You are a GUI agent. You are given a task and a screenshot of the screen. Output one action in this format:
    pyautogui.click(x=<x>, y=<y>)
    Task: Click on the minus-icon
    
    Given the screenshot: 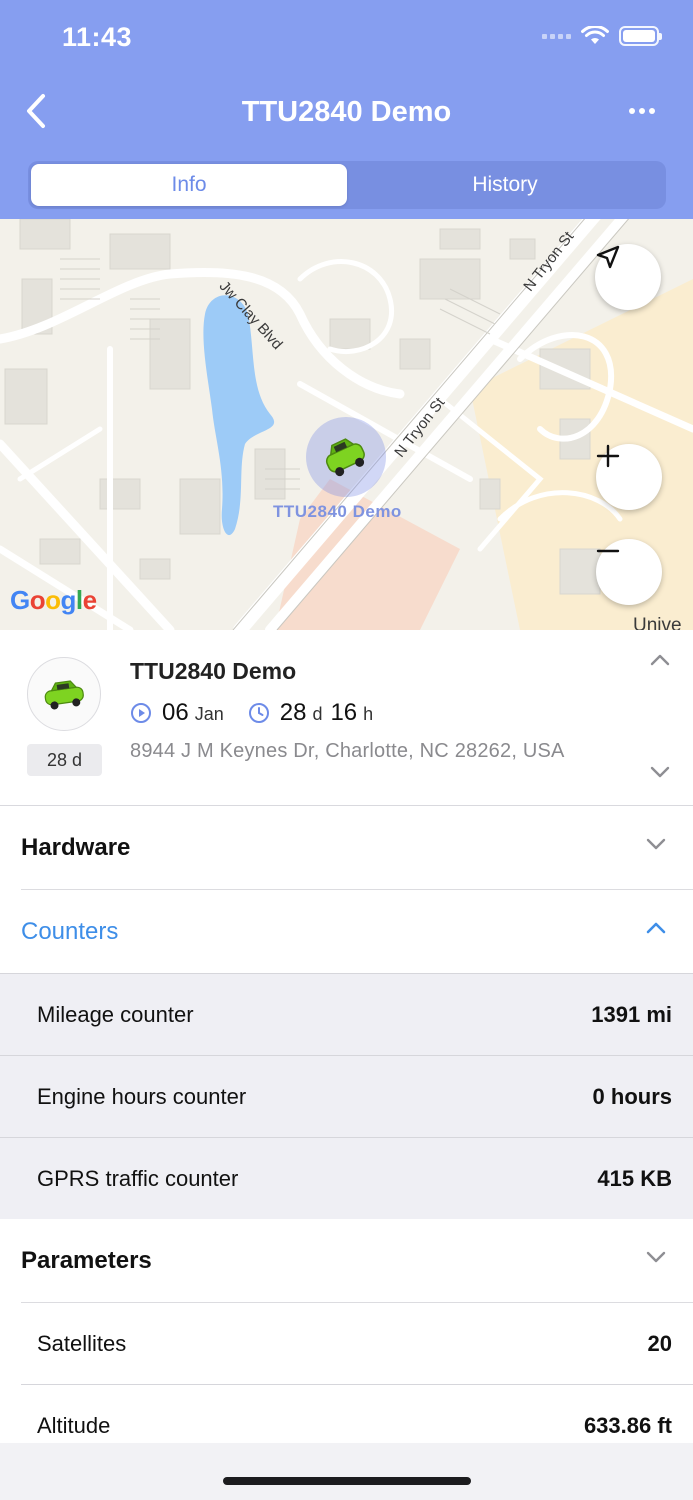 What is the action you would take?
    pyautogui.click(x=608, y=551)
    